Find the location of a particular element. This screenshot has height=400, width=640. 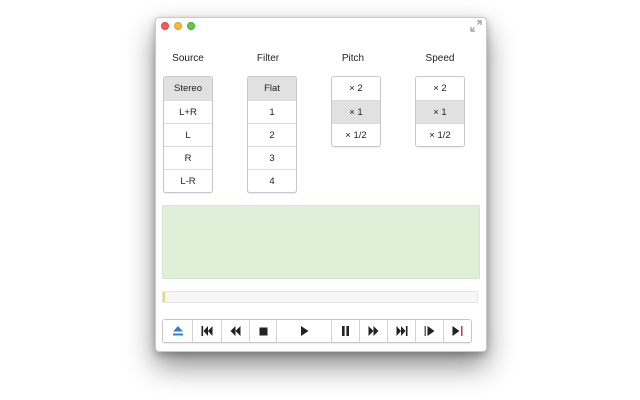

rewind-button is located at coordinates (235, 331).